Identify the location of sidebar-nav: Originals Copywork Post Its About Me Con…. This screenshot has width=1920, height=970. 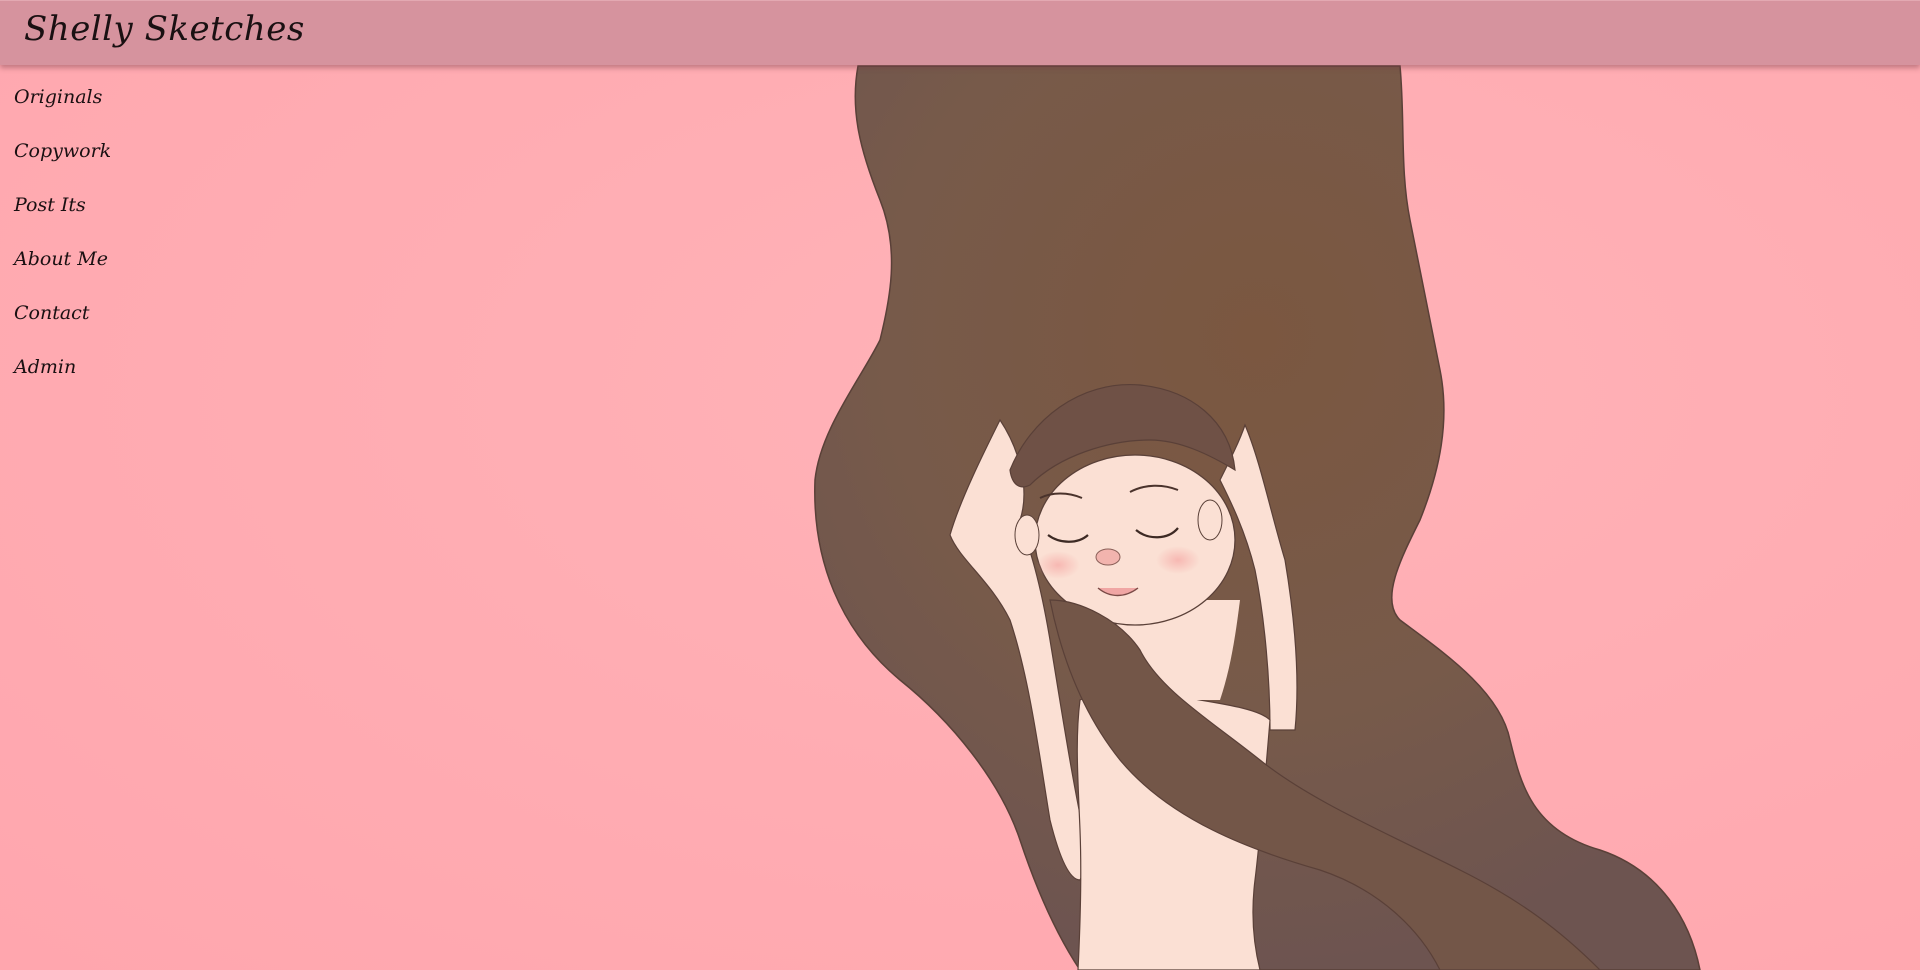
(62, 244).